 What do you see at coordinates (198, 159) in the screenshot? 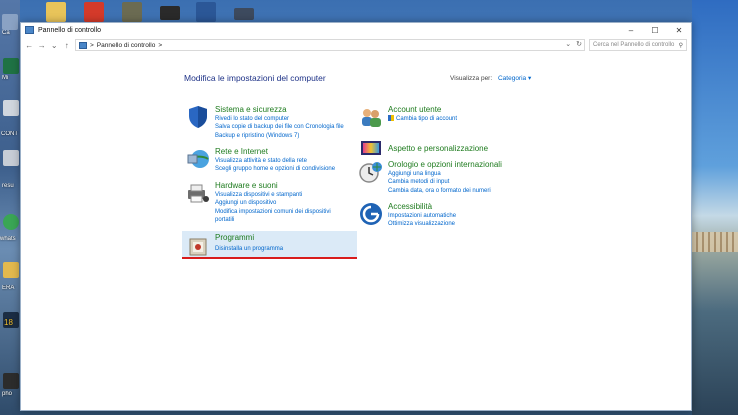
I see `network-icon` at bounding box center [198, 159].